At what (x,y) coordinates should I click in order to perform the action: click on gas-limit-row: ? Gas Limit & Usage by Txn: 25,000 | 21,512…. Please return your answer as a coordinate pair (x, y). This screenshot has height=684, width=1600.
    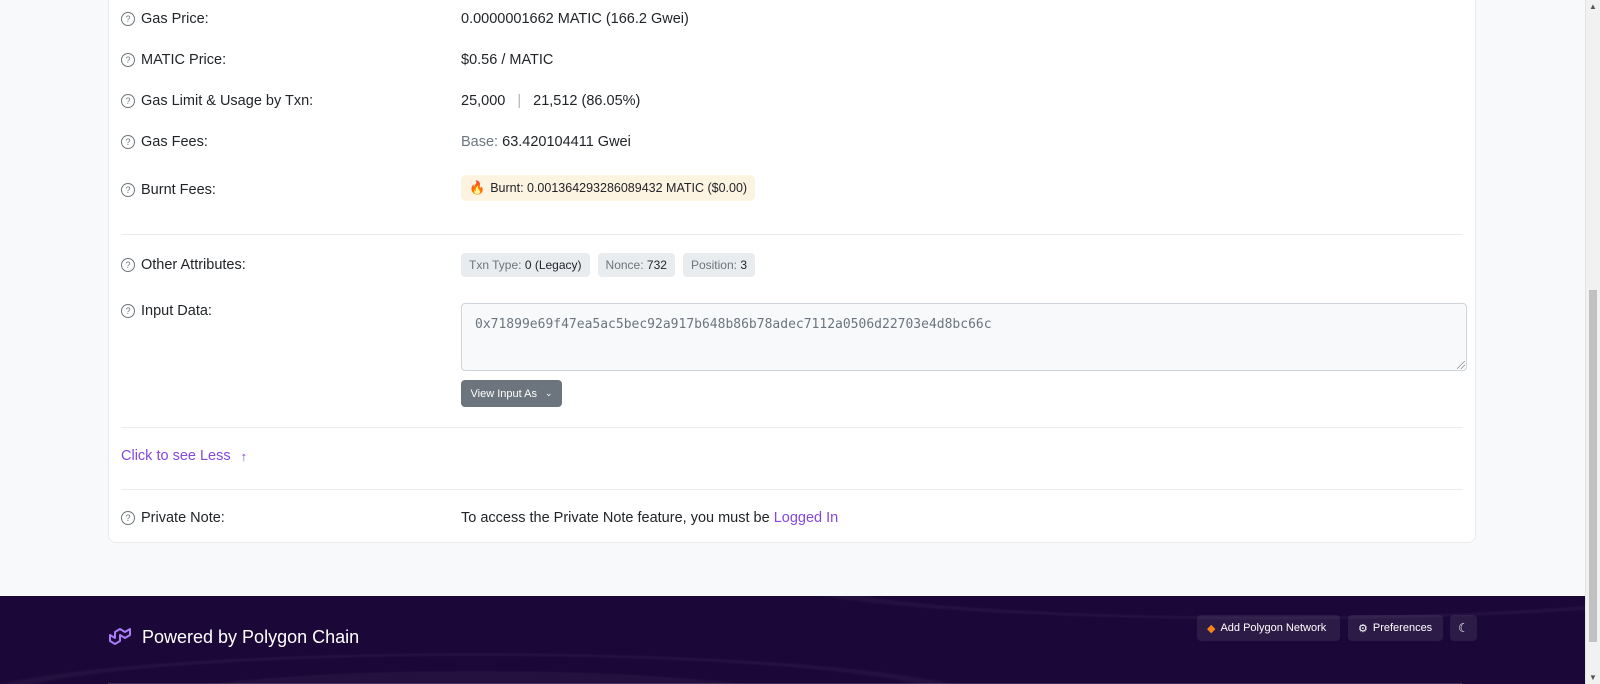
    Looking at the image, I should click on (792, 101).